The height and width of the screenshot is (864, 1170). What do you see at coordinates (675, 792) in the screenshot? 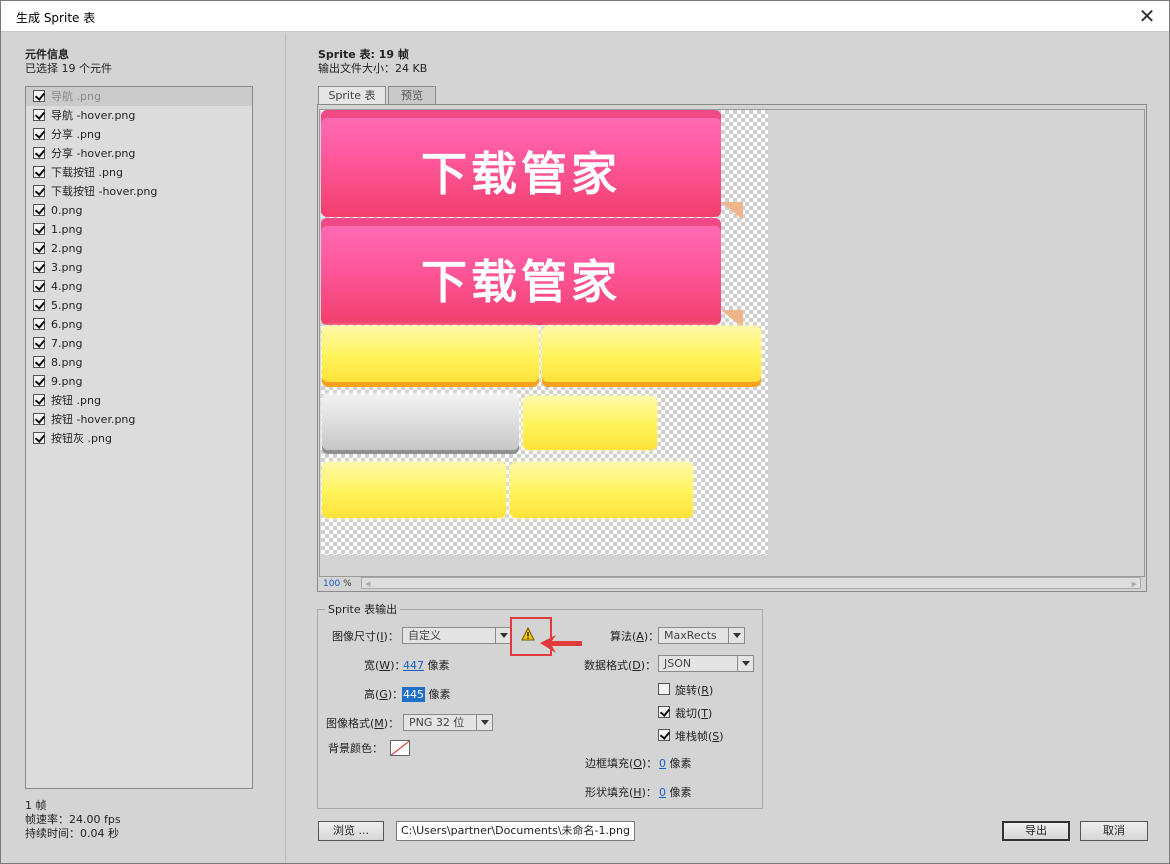
I see `shape-padding-field: 0 像素` at bounding box center [675, 792].